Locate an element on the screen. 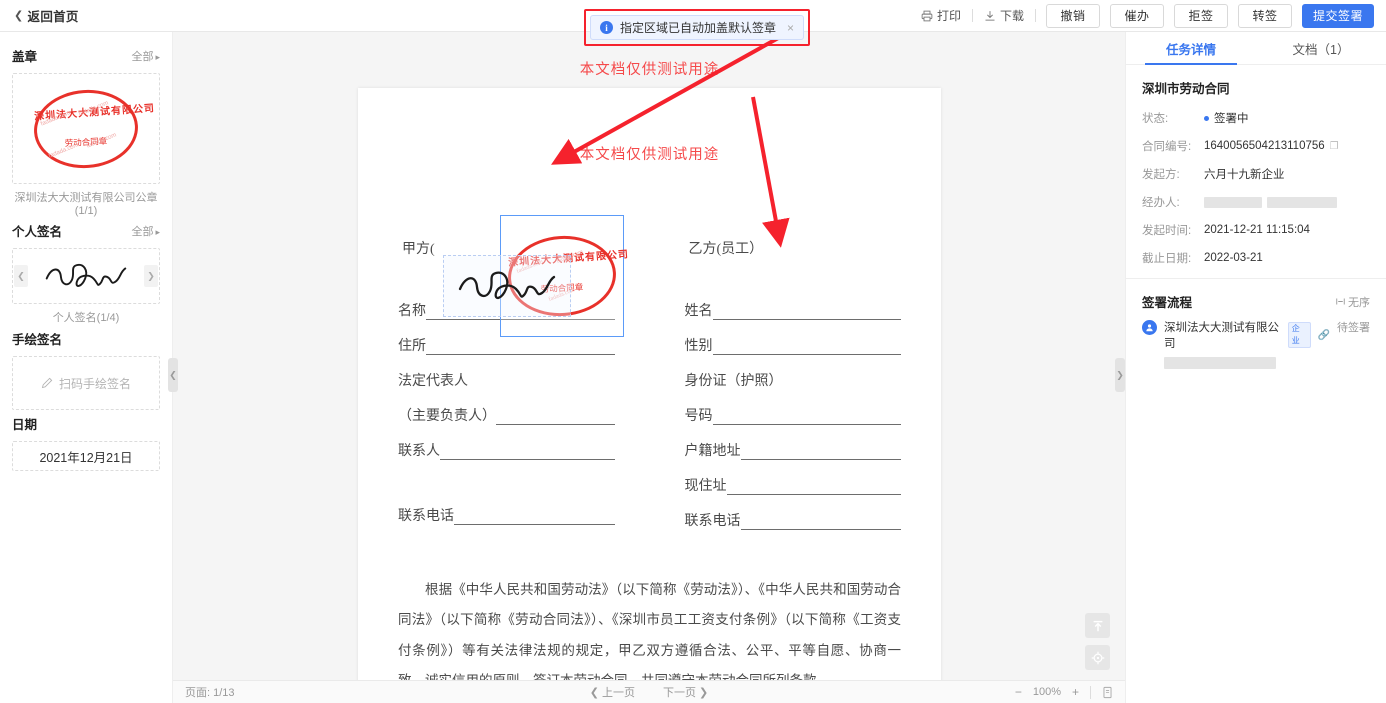 Image resolution: width=1386 pixels, height=703 pixels. toolbar-actions: 打印 下载 撤销 催办 拒签 转签 提交签署 is located at coordinates (1142, 15).